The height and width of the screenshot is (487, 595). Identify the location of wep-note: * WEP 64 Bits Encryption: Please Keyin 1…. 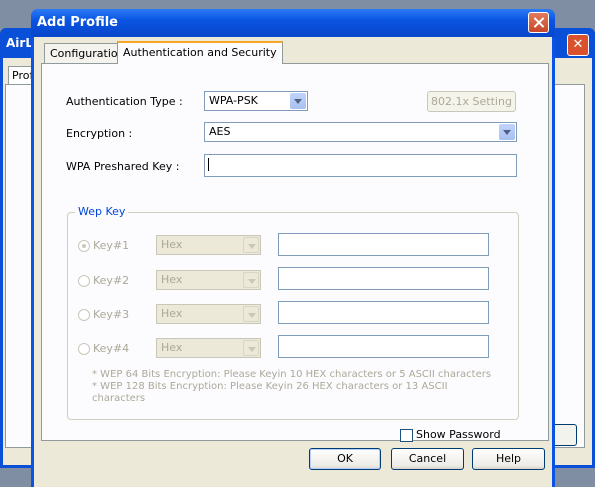
(292, 387).